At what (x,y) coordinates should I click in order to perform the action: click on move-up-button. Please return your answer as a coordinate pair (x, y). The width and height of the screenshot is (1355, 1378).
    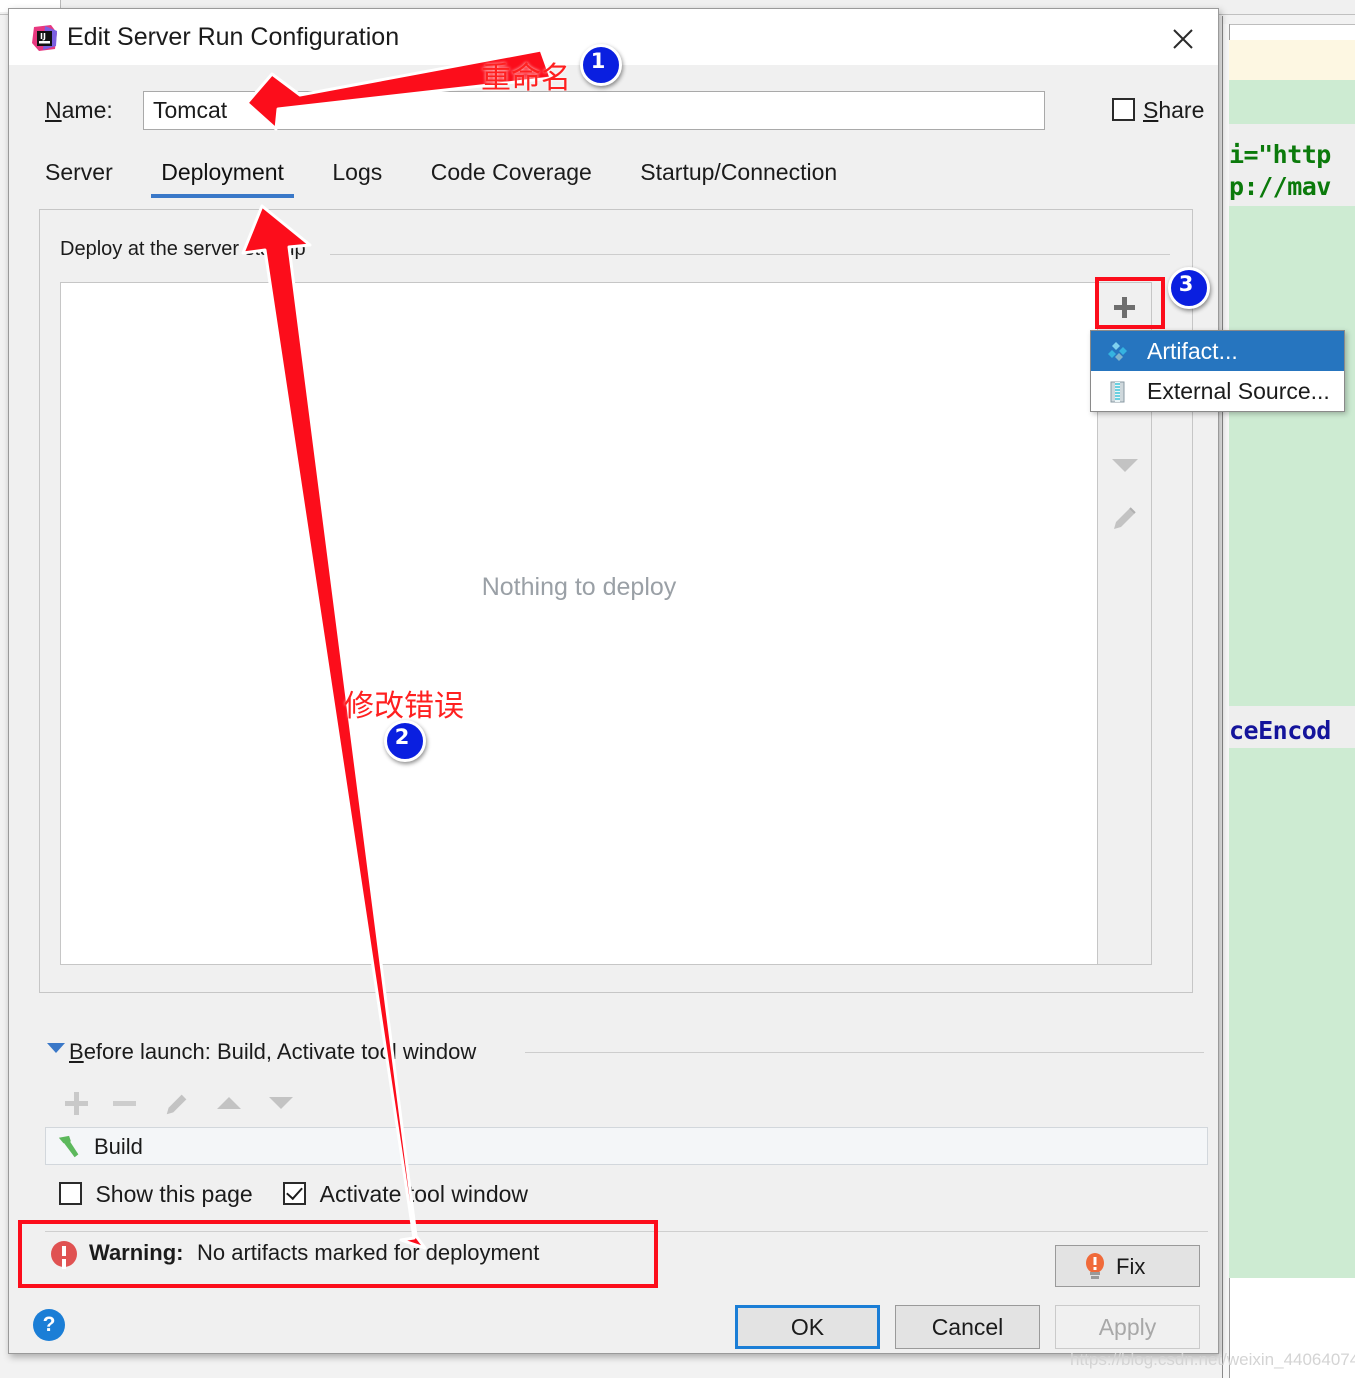
    Looking at the image, I should click on (229, 1103).